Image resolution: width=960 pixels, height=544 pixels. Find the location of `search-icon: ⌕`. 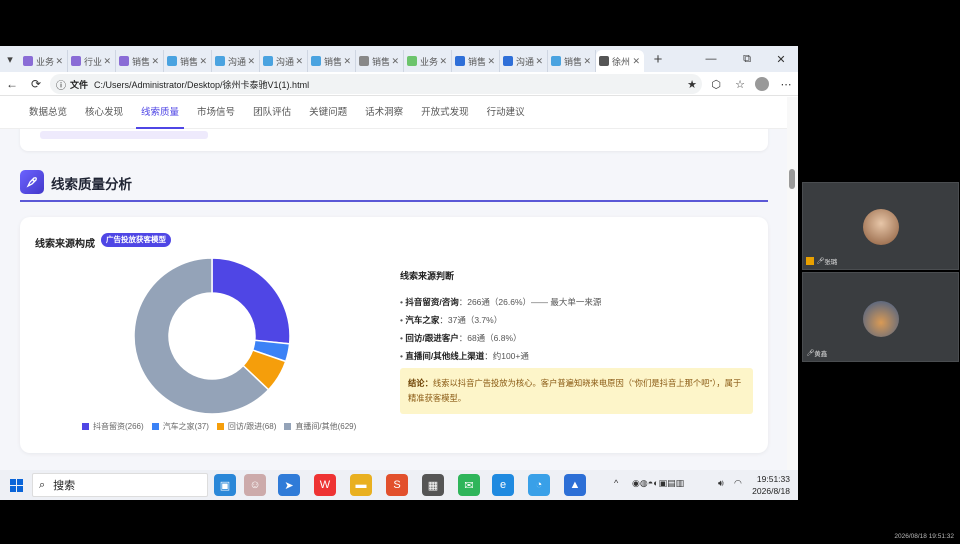

search-icon: ⌕ is located at coordinates (42, 484).